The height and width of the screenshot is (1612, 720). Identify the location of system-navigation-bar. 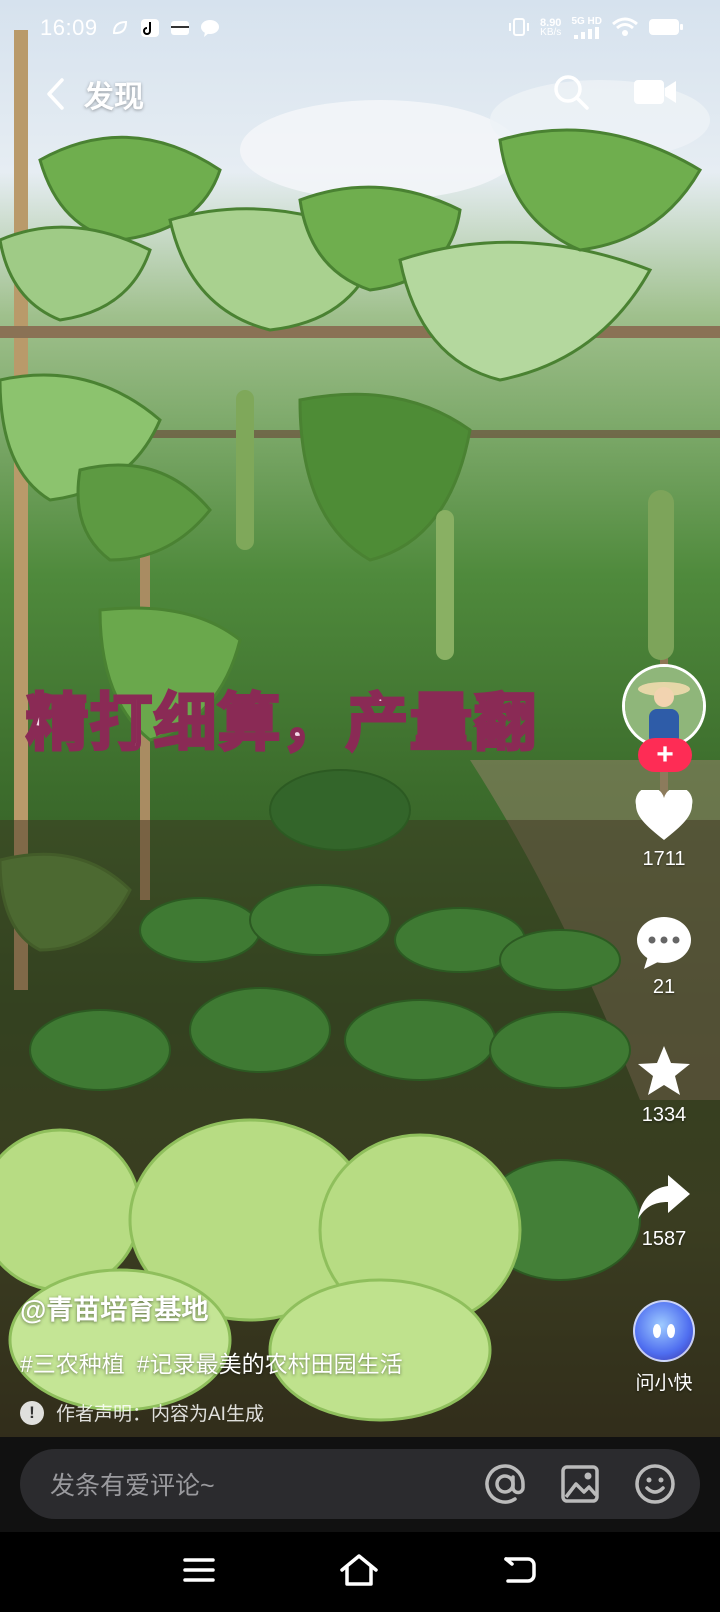
(360, 1572).